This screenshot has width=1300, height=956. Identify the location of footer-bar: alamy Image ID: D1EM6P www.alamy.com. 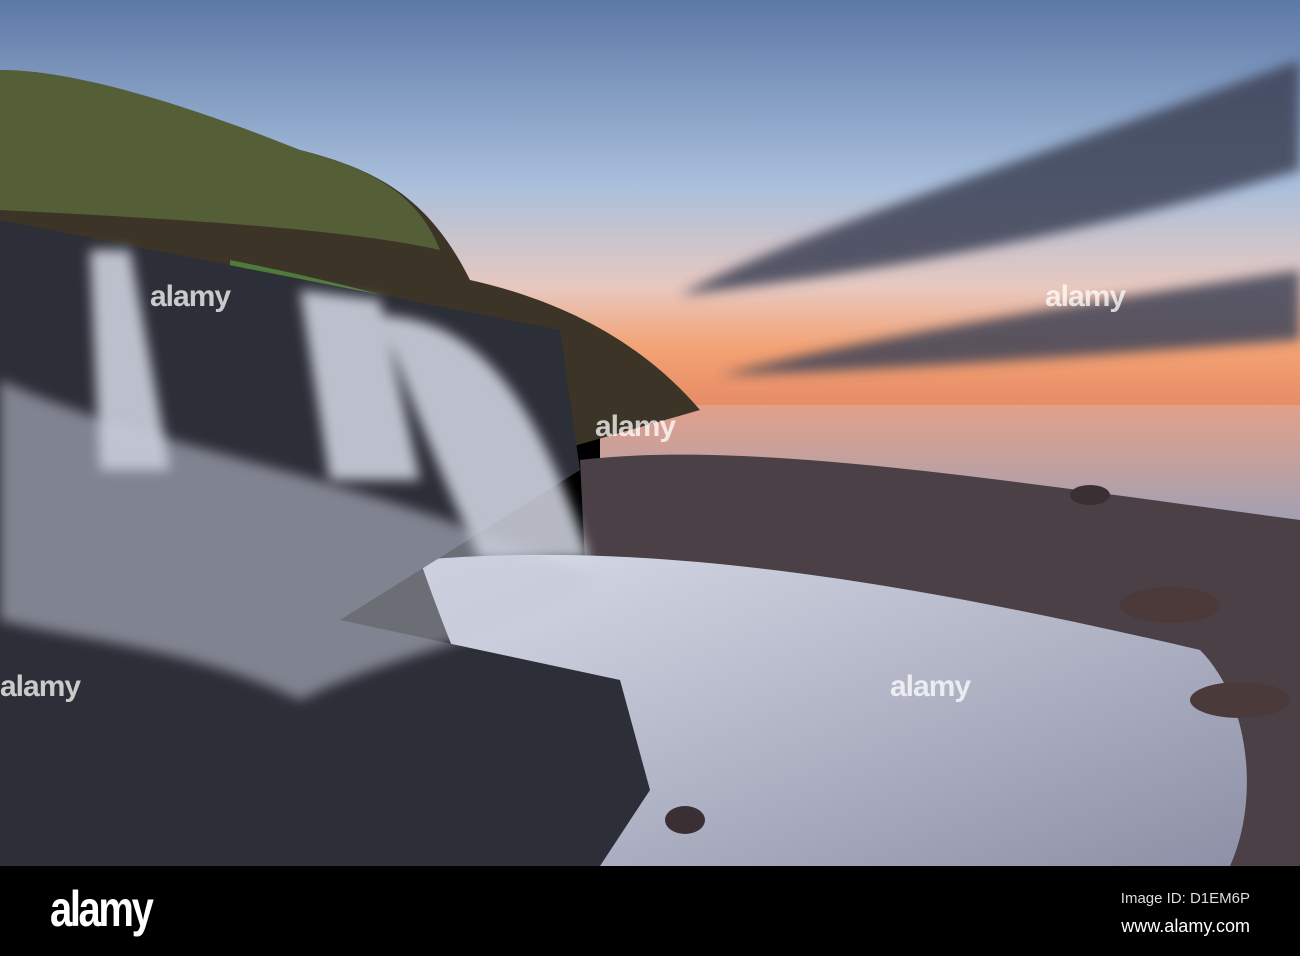
(650, 911).